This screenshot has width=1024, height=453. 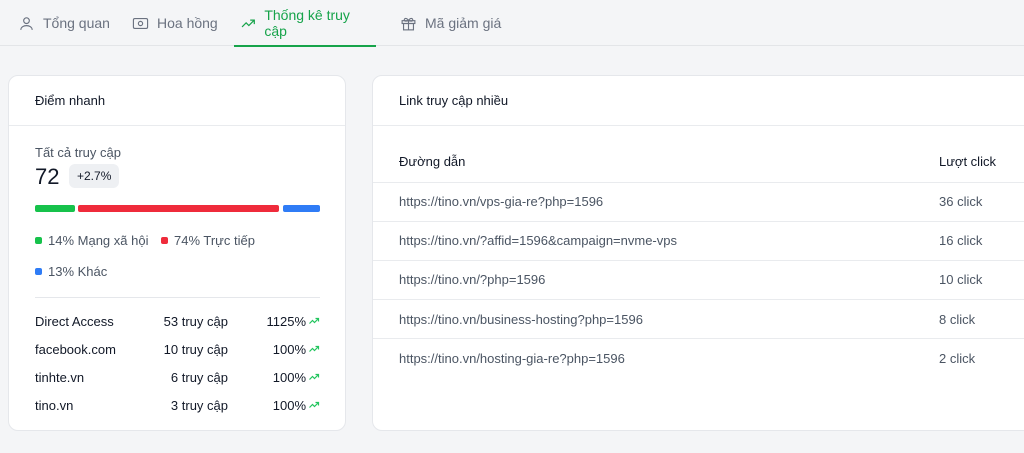 I want to click on link-url: https://tino.vn/vps-gia-re?php=1596, so click(x=501, y=201).